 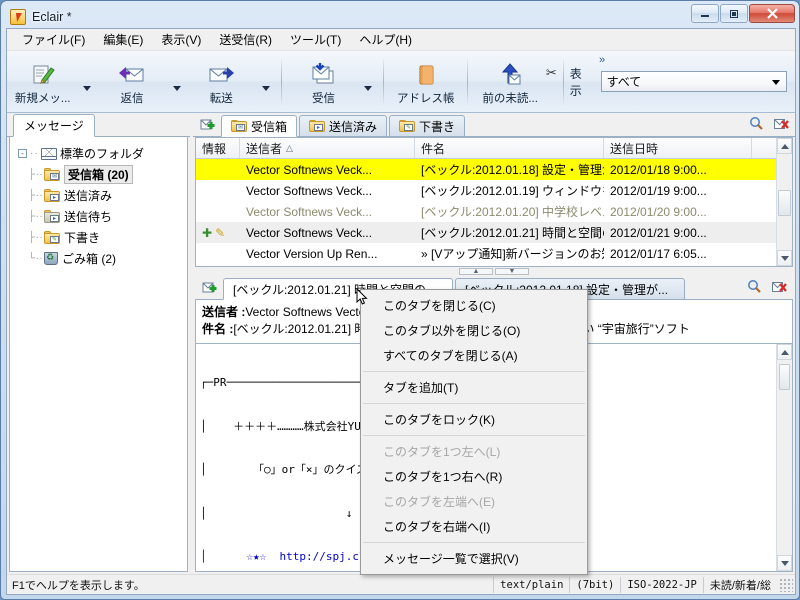 I want to click on sent-folder-icon: ▸, so click(x=52, y=195).